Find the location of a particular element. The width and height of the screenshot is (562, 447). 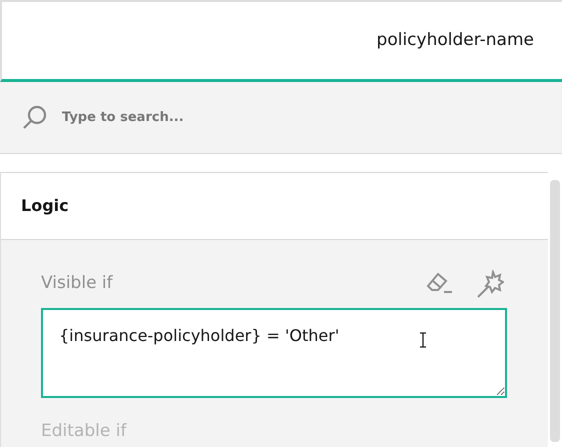

property-label: Editable if is located at coordinates (83, 431).